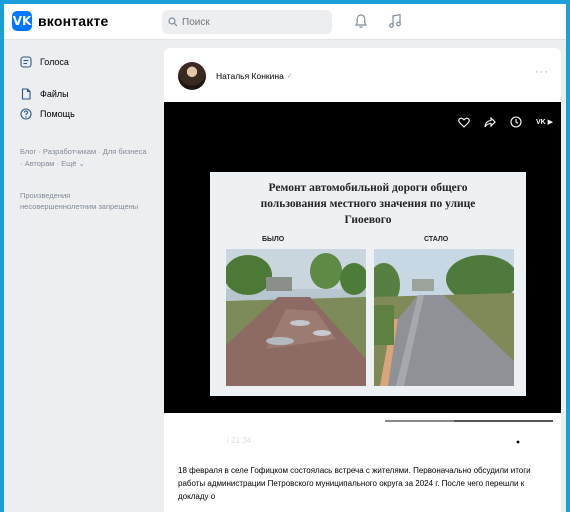  What do you see at coordinates (173, 22) in the screenshot?
I see `search-icon` at bounding box center [173, 22].